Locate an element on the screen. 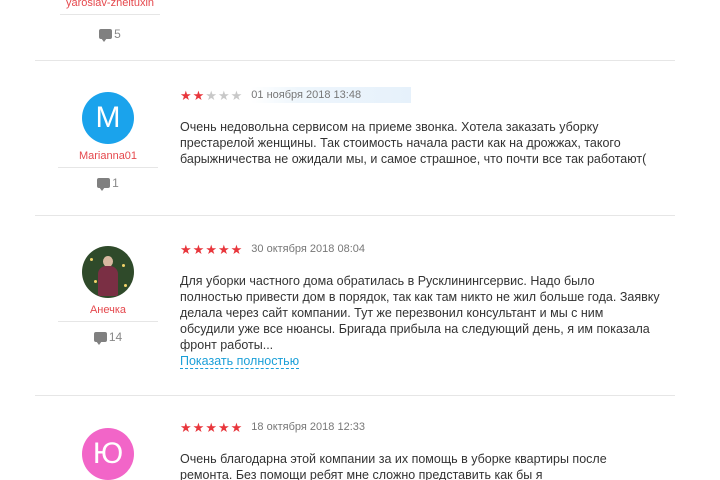  comment-count: 14 is located at coordinates (108, 337).